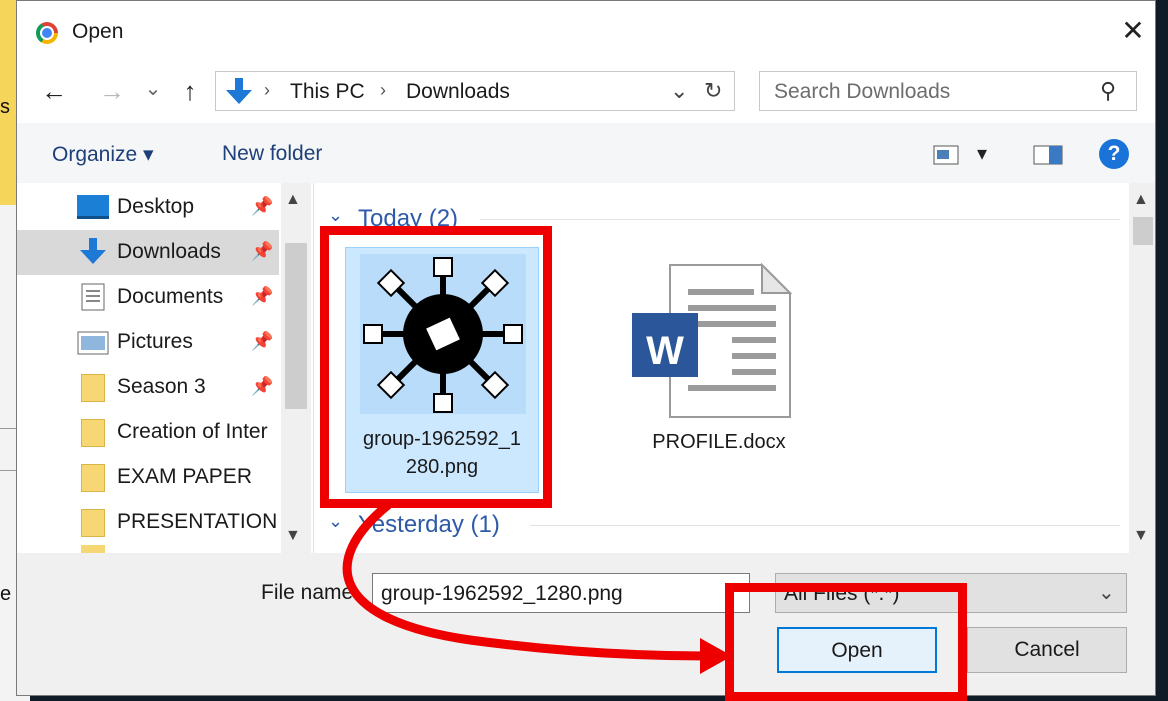 The width and height of the screenshot is (1168, 701). What do you see at coordinates (537, 587) in the screenshot?
I see `annotation-arrow-icon` at bounding box center [537, 587].